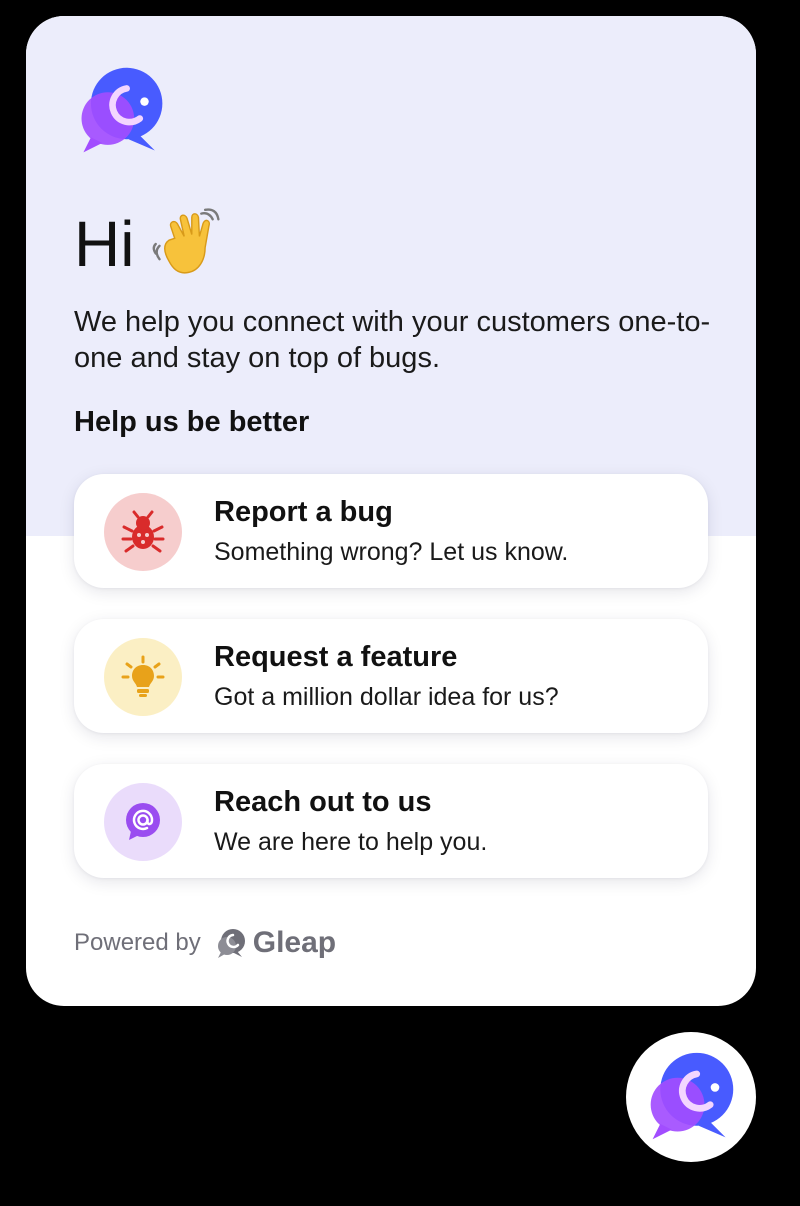  Describe the element at coordinates (386, 697) in the screenshot. I see `card-subtitle: Got a million dollar idea for us?` at that location.